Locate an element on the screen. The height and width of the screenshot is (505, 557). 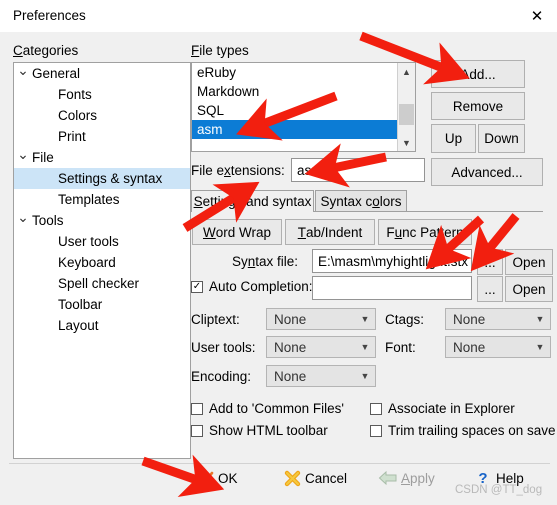
tab-active-gap is located at coordinates (252, 211).